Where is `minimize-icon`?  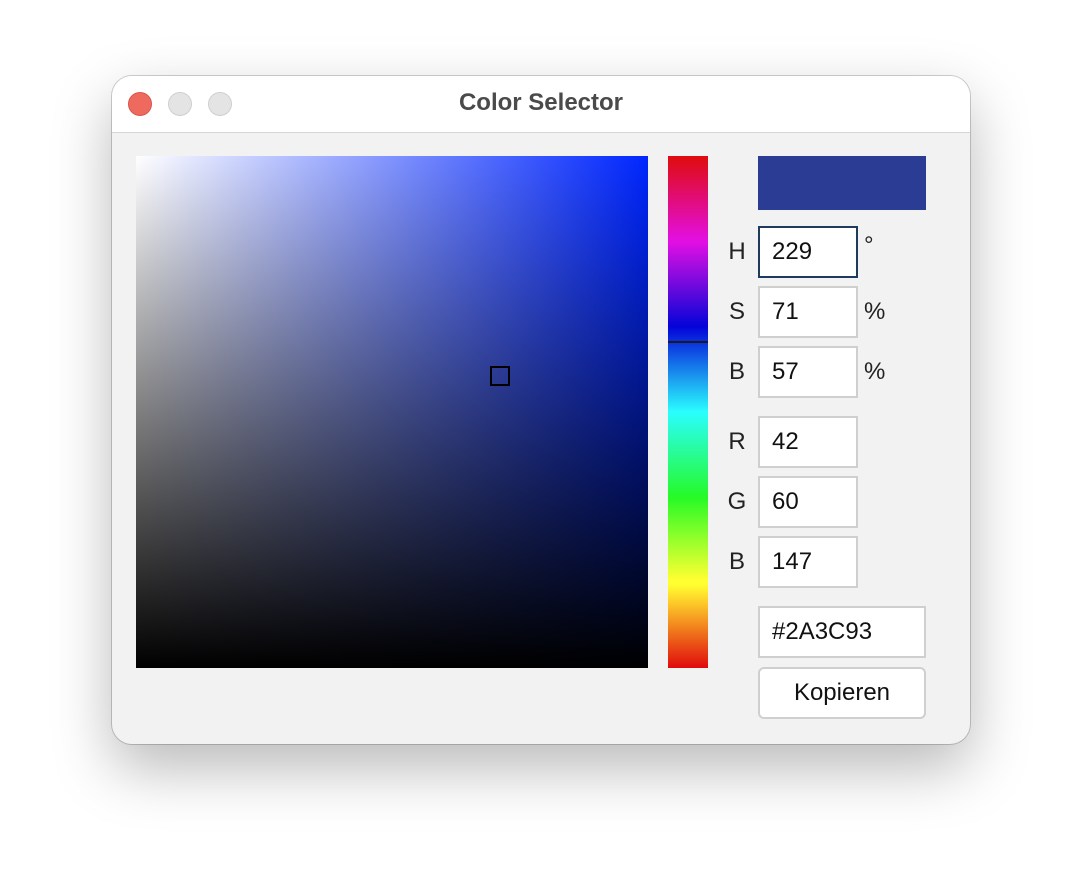 minimize-icon is located at coordinates (180, 104).